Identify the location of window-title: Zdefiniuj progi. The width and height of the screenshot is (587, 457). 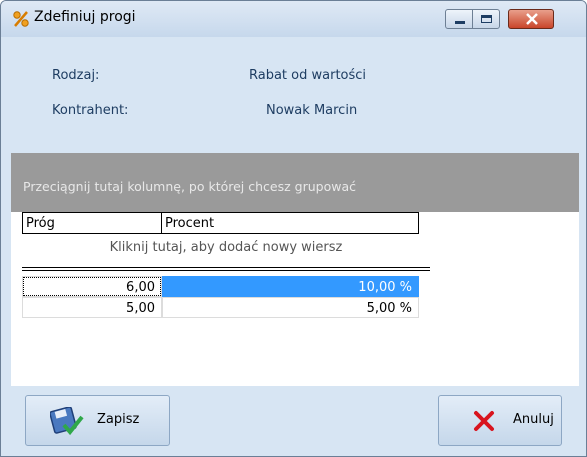
(85, 17).